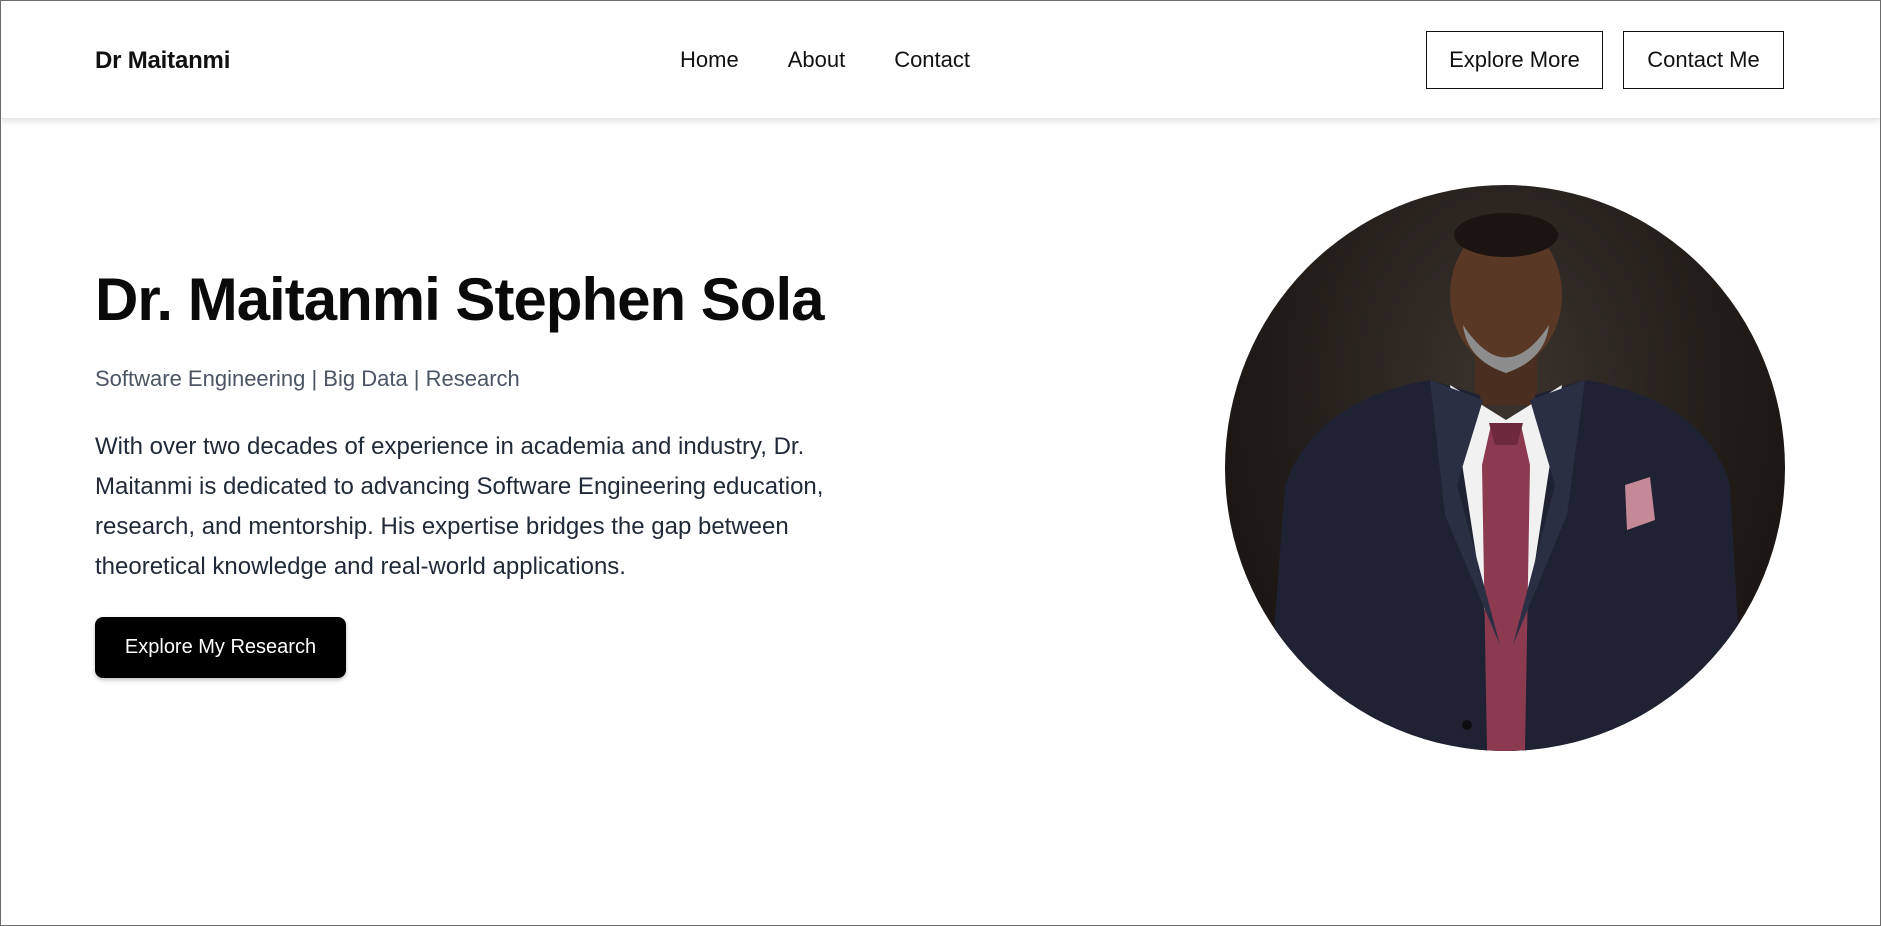 This screenshot has height=926, width=1881. I want to click on explore-research-button: Explore My Research, so click(220, 647).